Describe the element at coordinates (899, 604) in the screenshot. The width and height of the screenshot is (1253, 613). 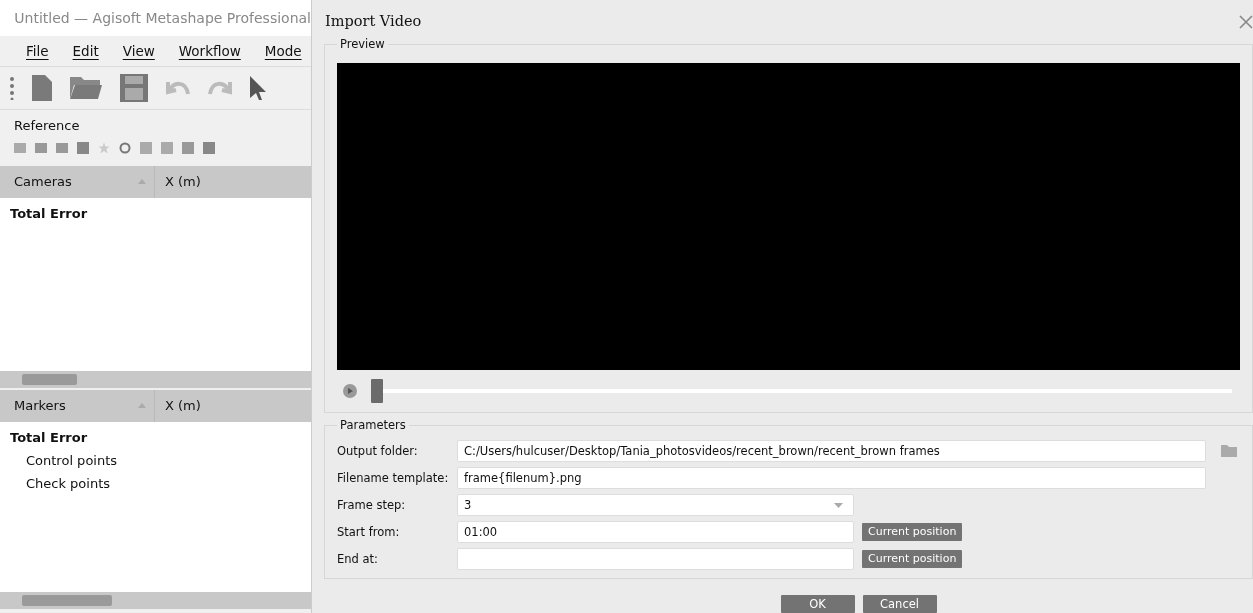
I see `cancel-button: Cancel` at that location.